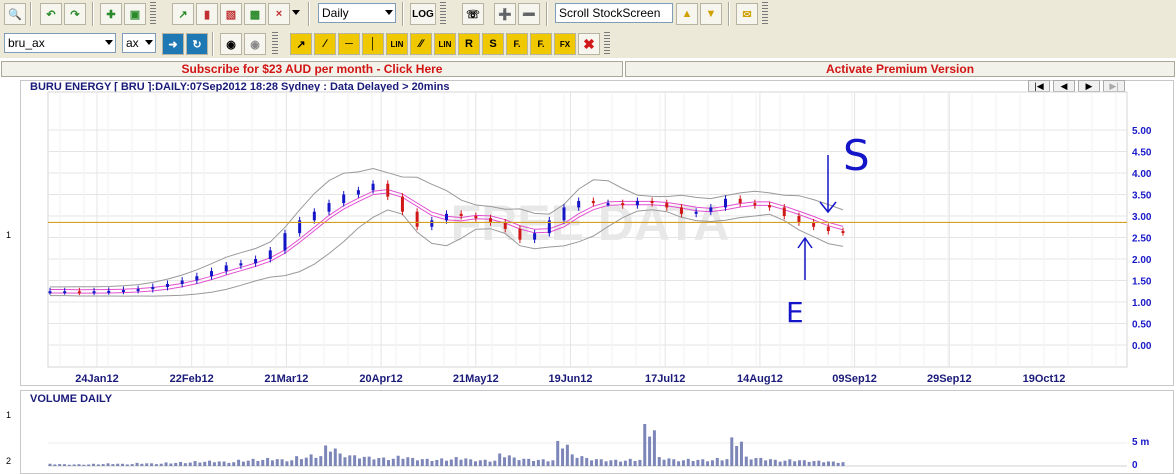 The image size is (1176, 474). I want to click on scroll-mode-value: Scroll StockScreen, so click(610, 13).